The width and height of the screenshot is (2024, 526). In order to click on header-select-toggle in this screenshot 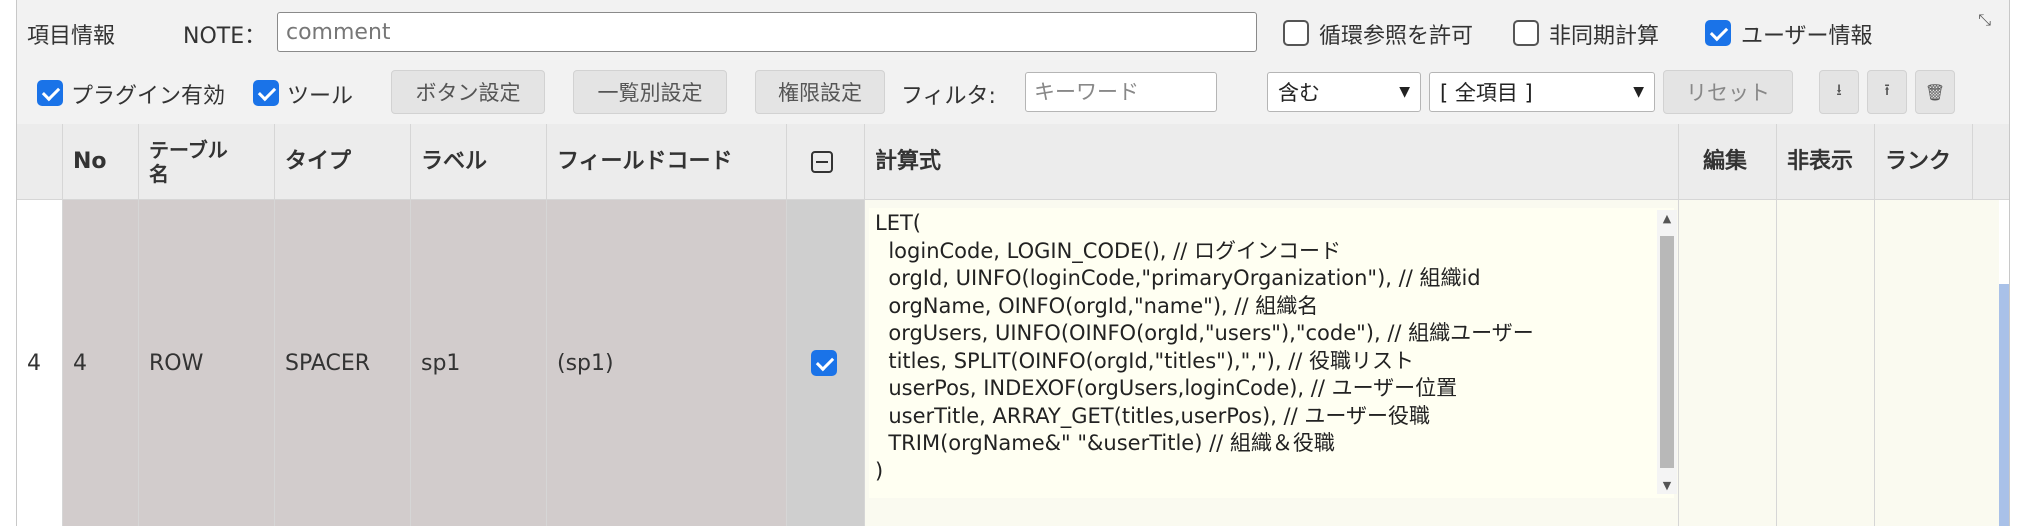, I will do `click(826, 161)`.